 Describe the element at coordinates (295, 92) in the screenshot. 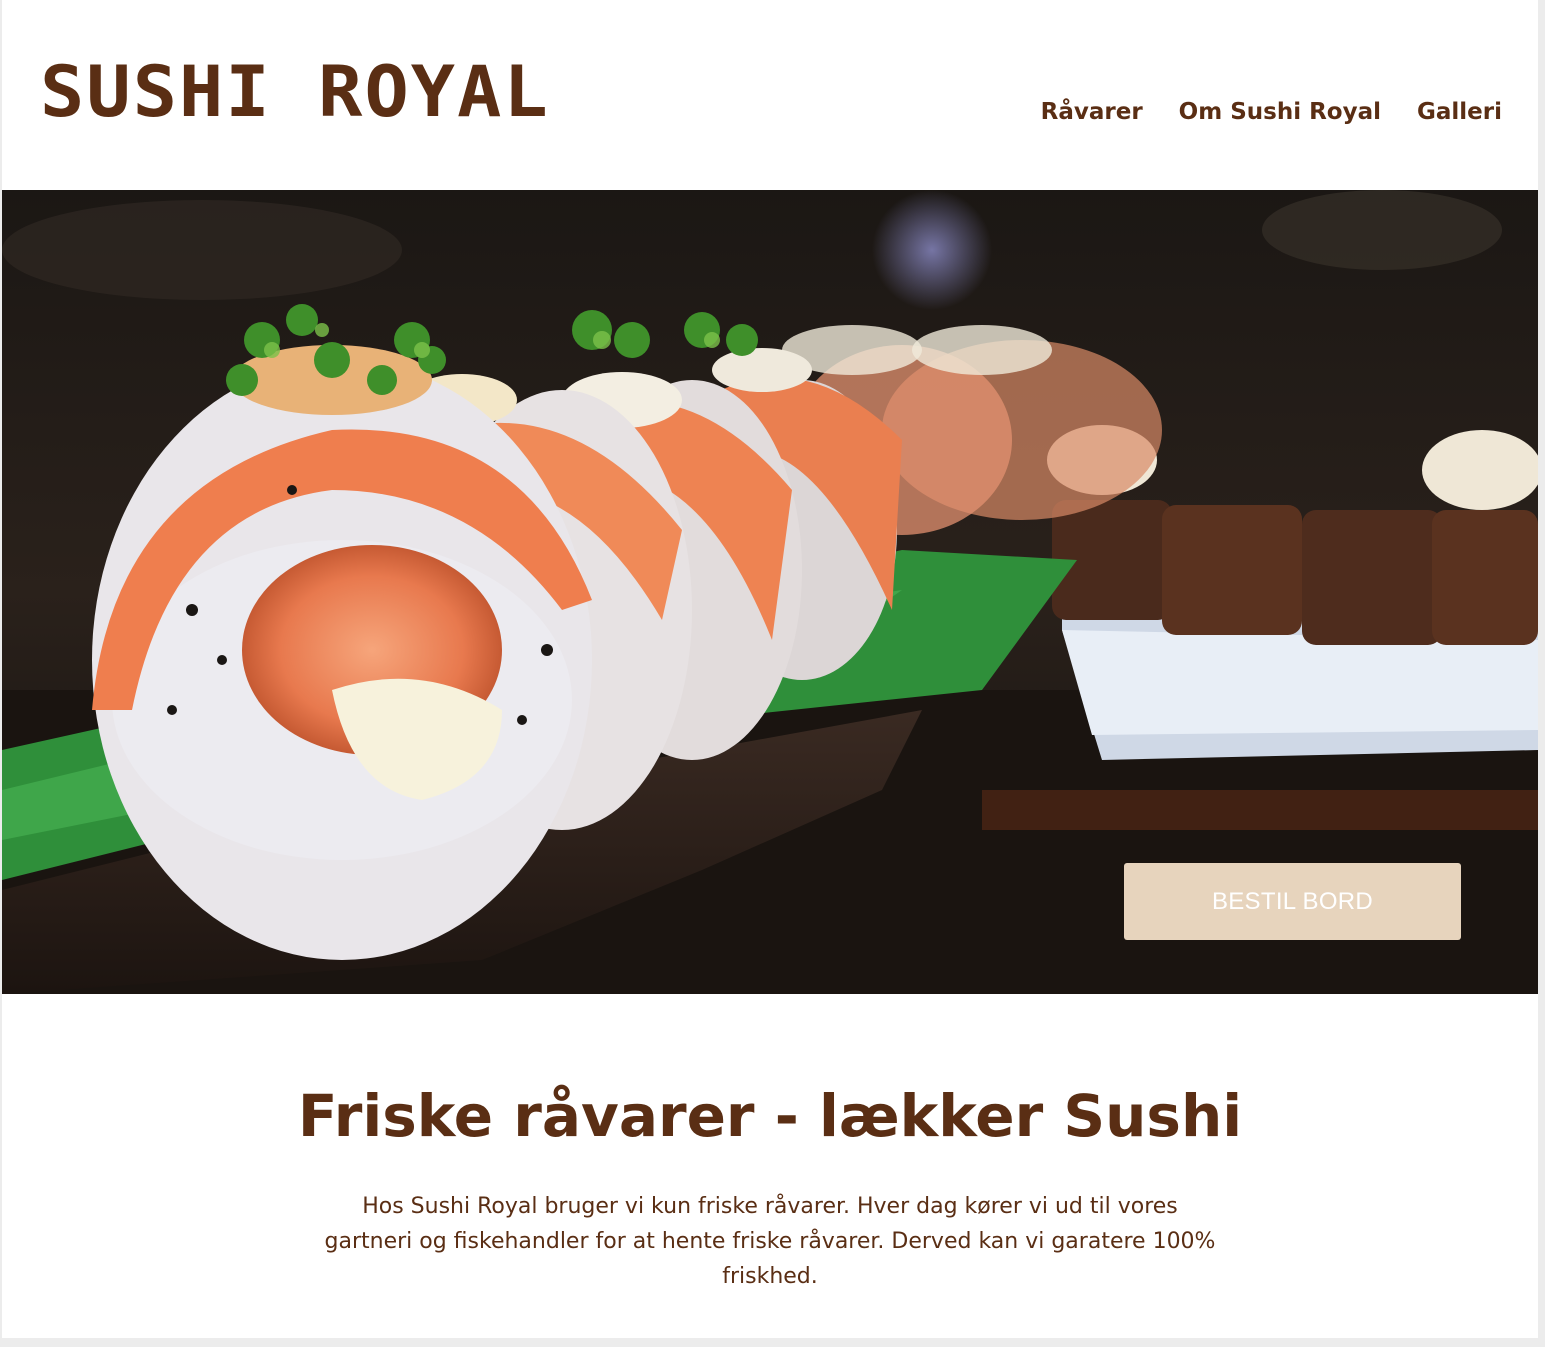

I see `site-logo: SUSHI ROYAL` at that location.